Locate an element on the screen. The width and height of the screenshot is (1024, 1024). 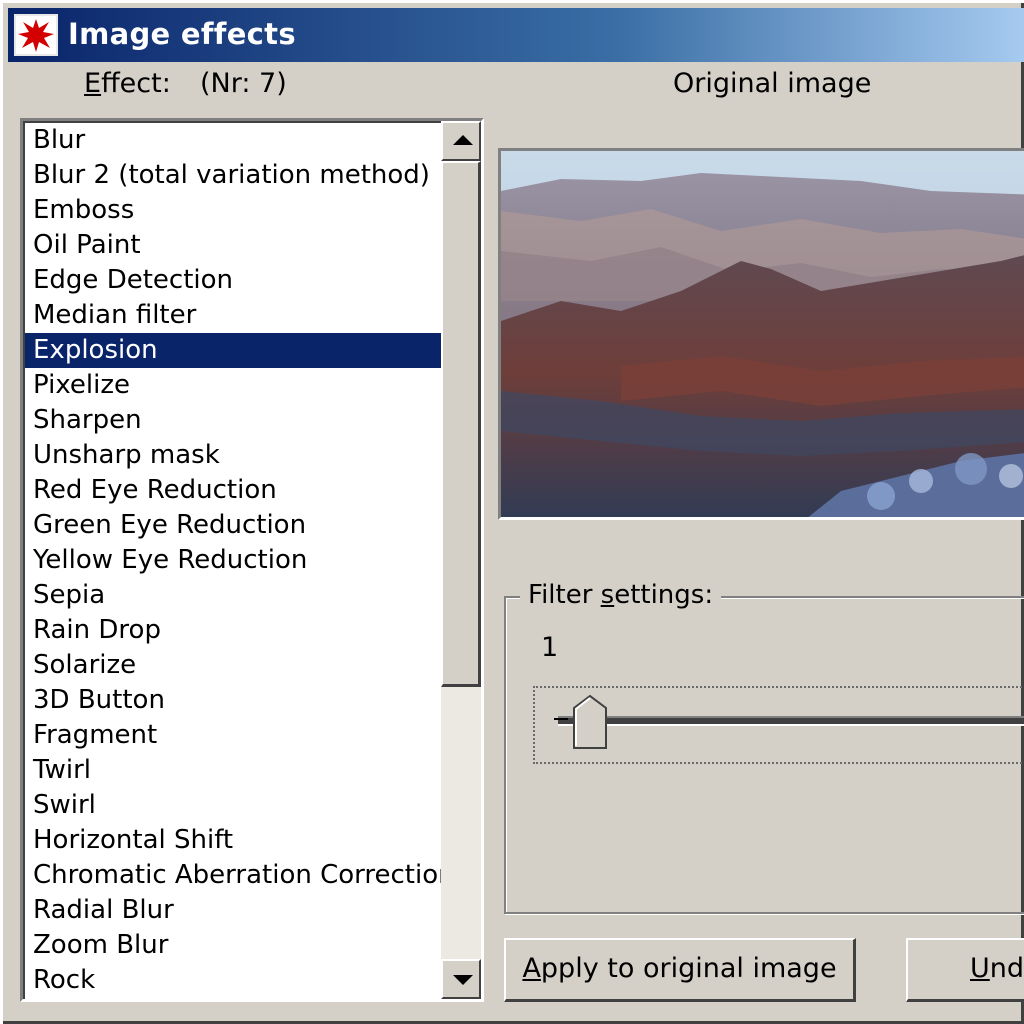
list-item: Sharpen is located at coordinates (233, 420).